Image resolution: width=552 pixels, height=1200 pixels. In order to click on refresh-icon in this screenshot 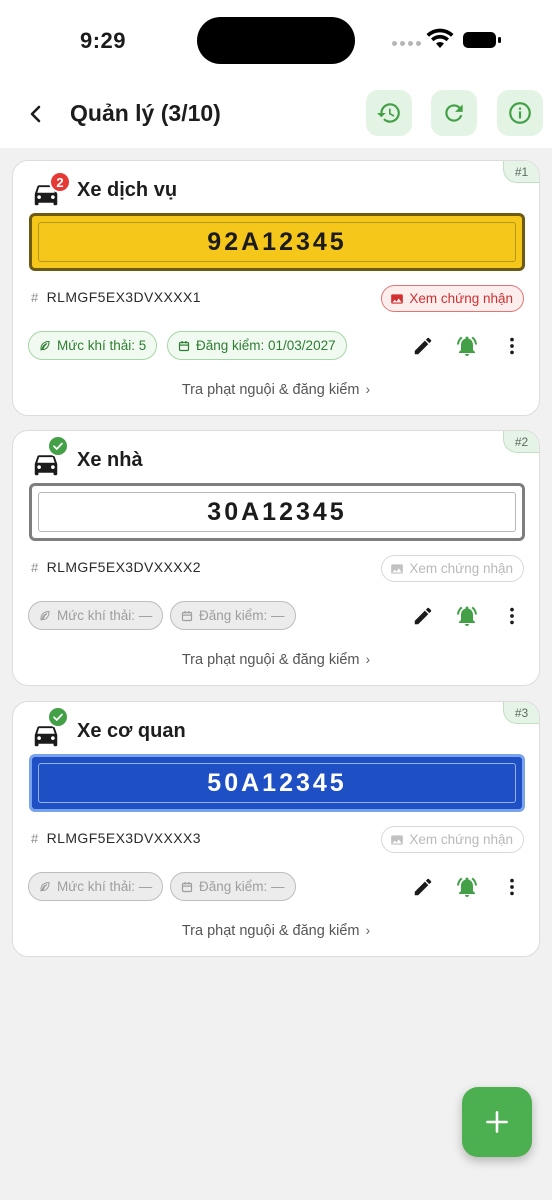, I will do `click(454, 113)`.